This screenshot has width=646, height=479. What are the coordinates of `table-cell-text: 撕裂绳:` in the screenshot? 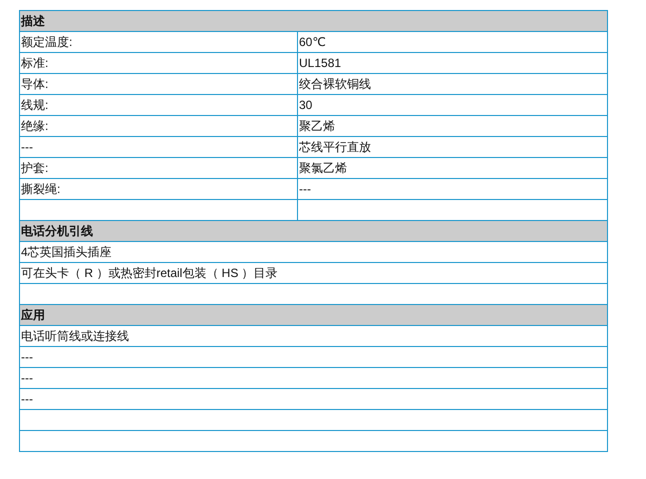 It's located at (41, 189).